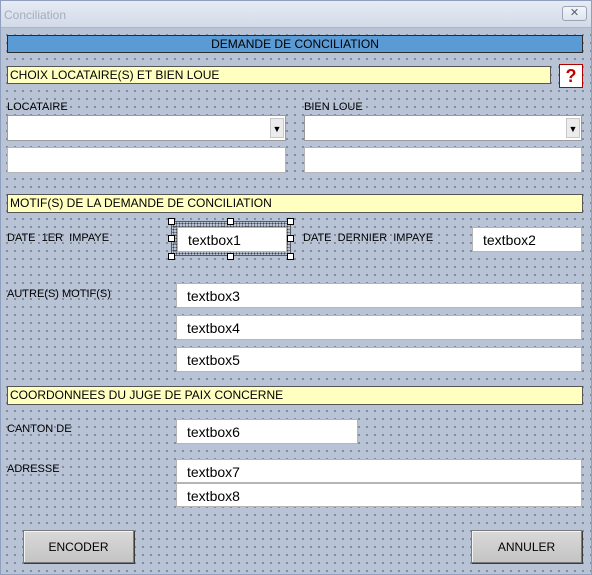 This screenshot has width=592, height=575. Describe the element at coordinates (146, 160) in the screenshot. I see `locataire-text-field` at that location.